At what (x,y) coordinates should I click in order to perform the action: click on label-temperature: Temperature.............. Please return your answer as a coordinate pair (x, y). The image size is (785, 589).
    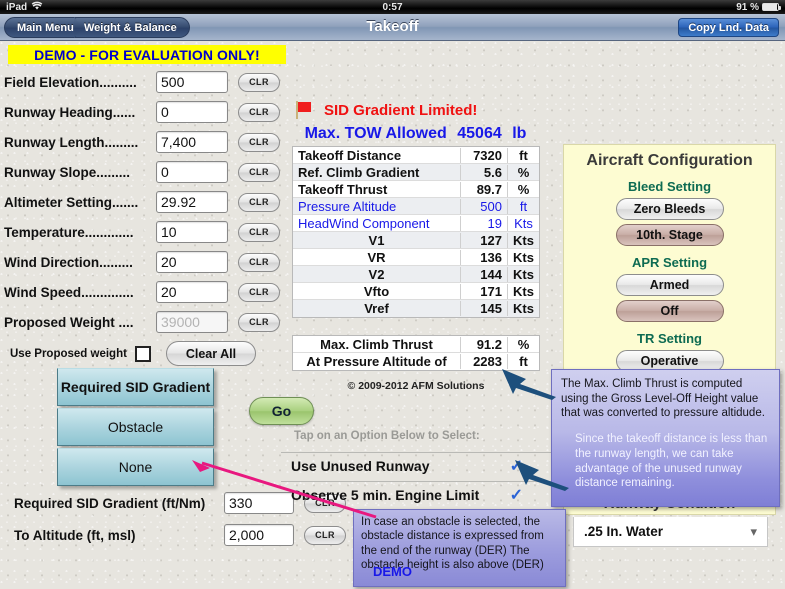
    Looking at the image, I should click on (69, 232).